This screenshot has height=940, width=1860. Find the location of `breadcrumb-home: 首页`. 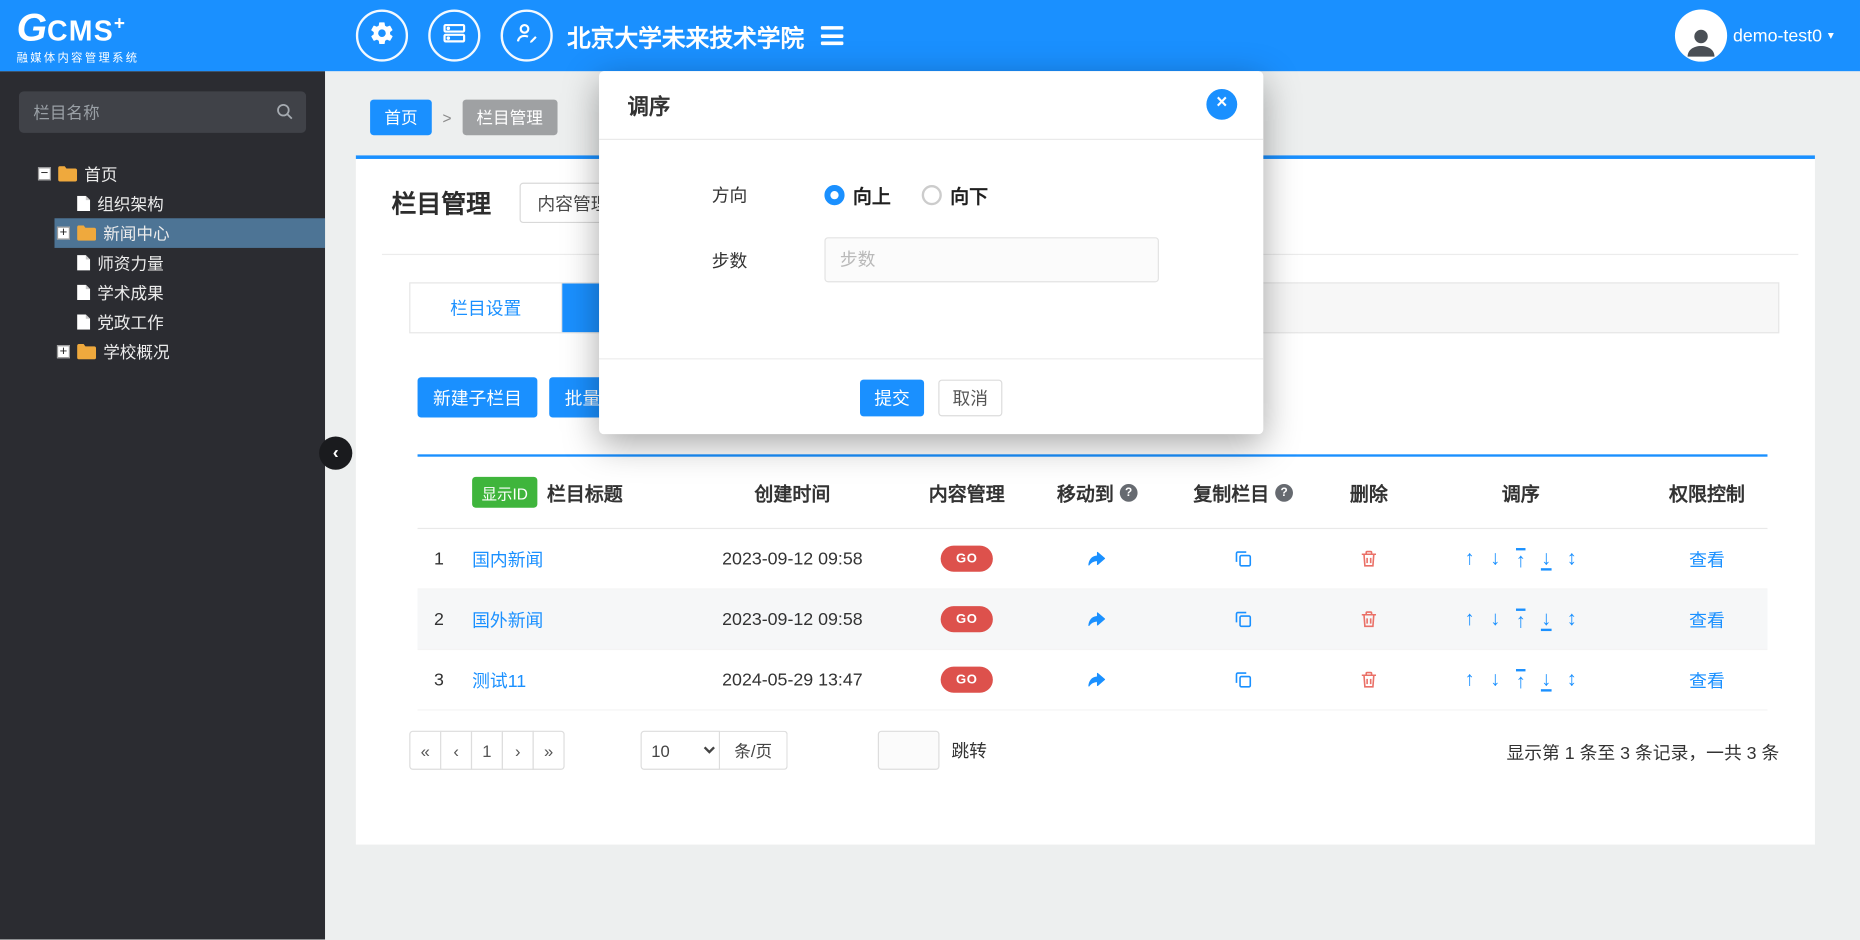

breadcrumb-home: 首页 is located at coordinates (401, 117).